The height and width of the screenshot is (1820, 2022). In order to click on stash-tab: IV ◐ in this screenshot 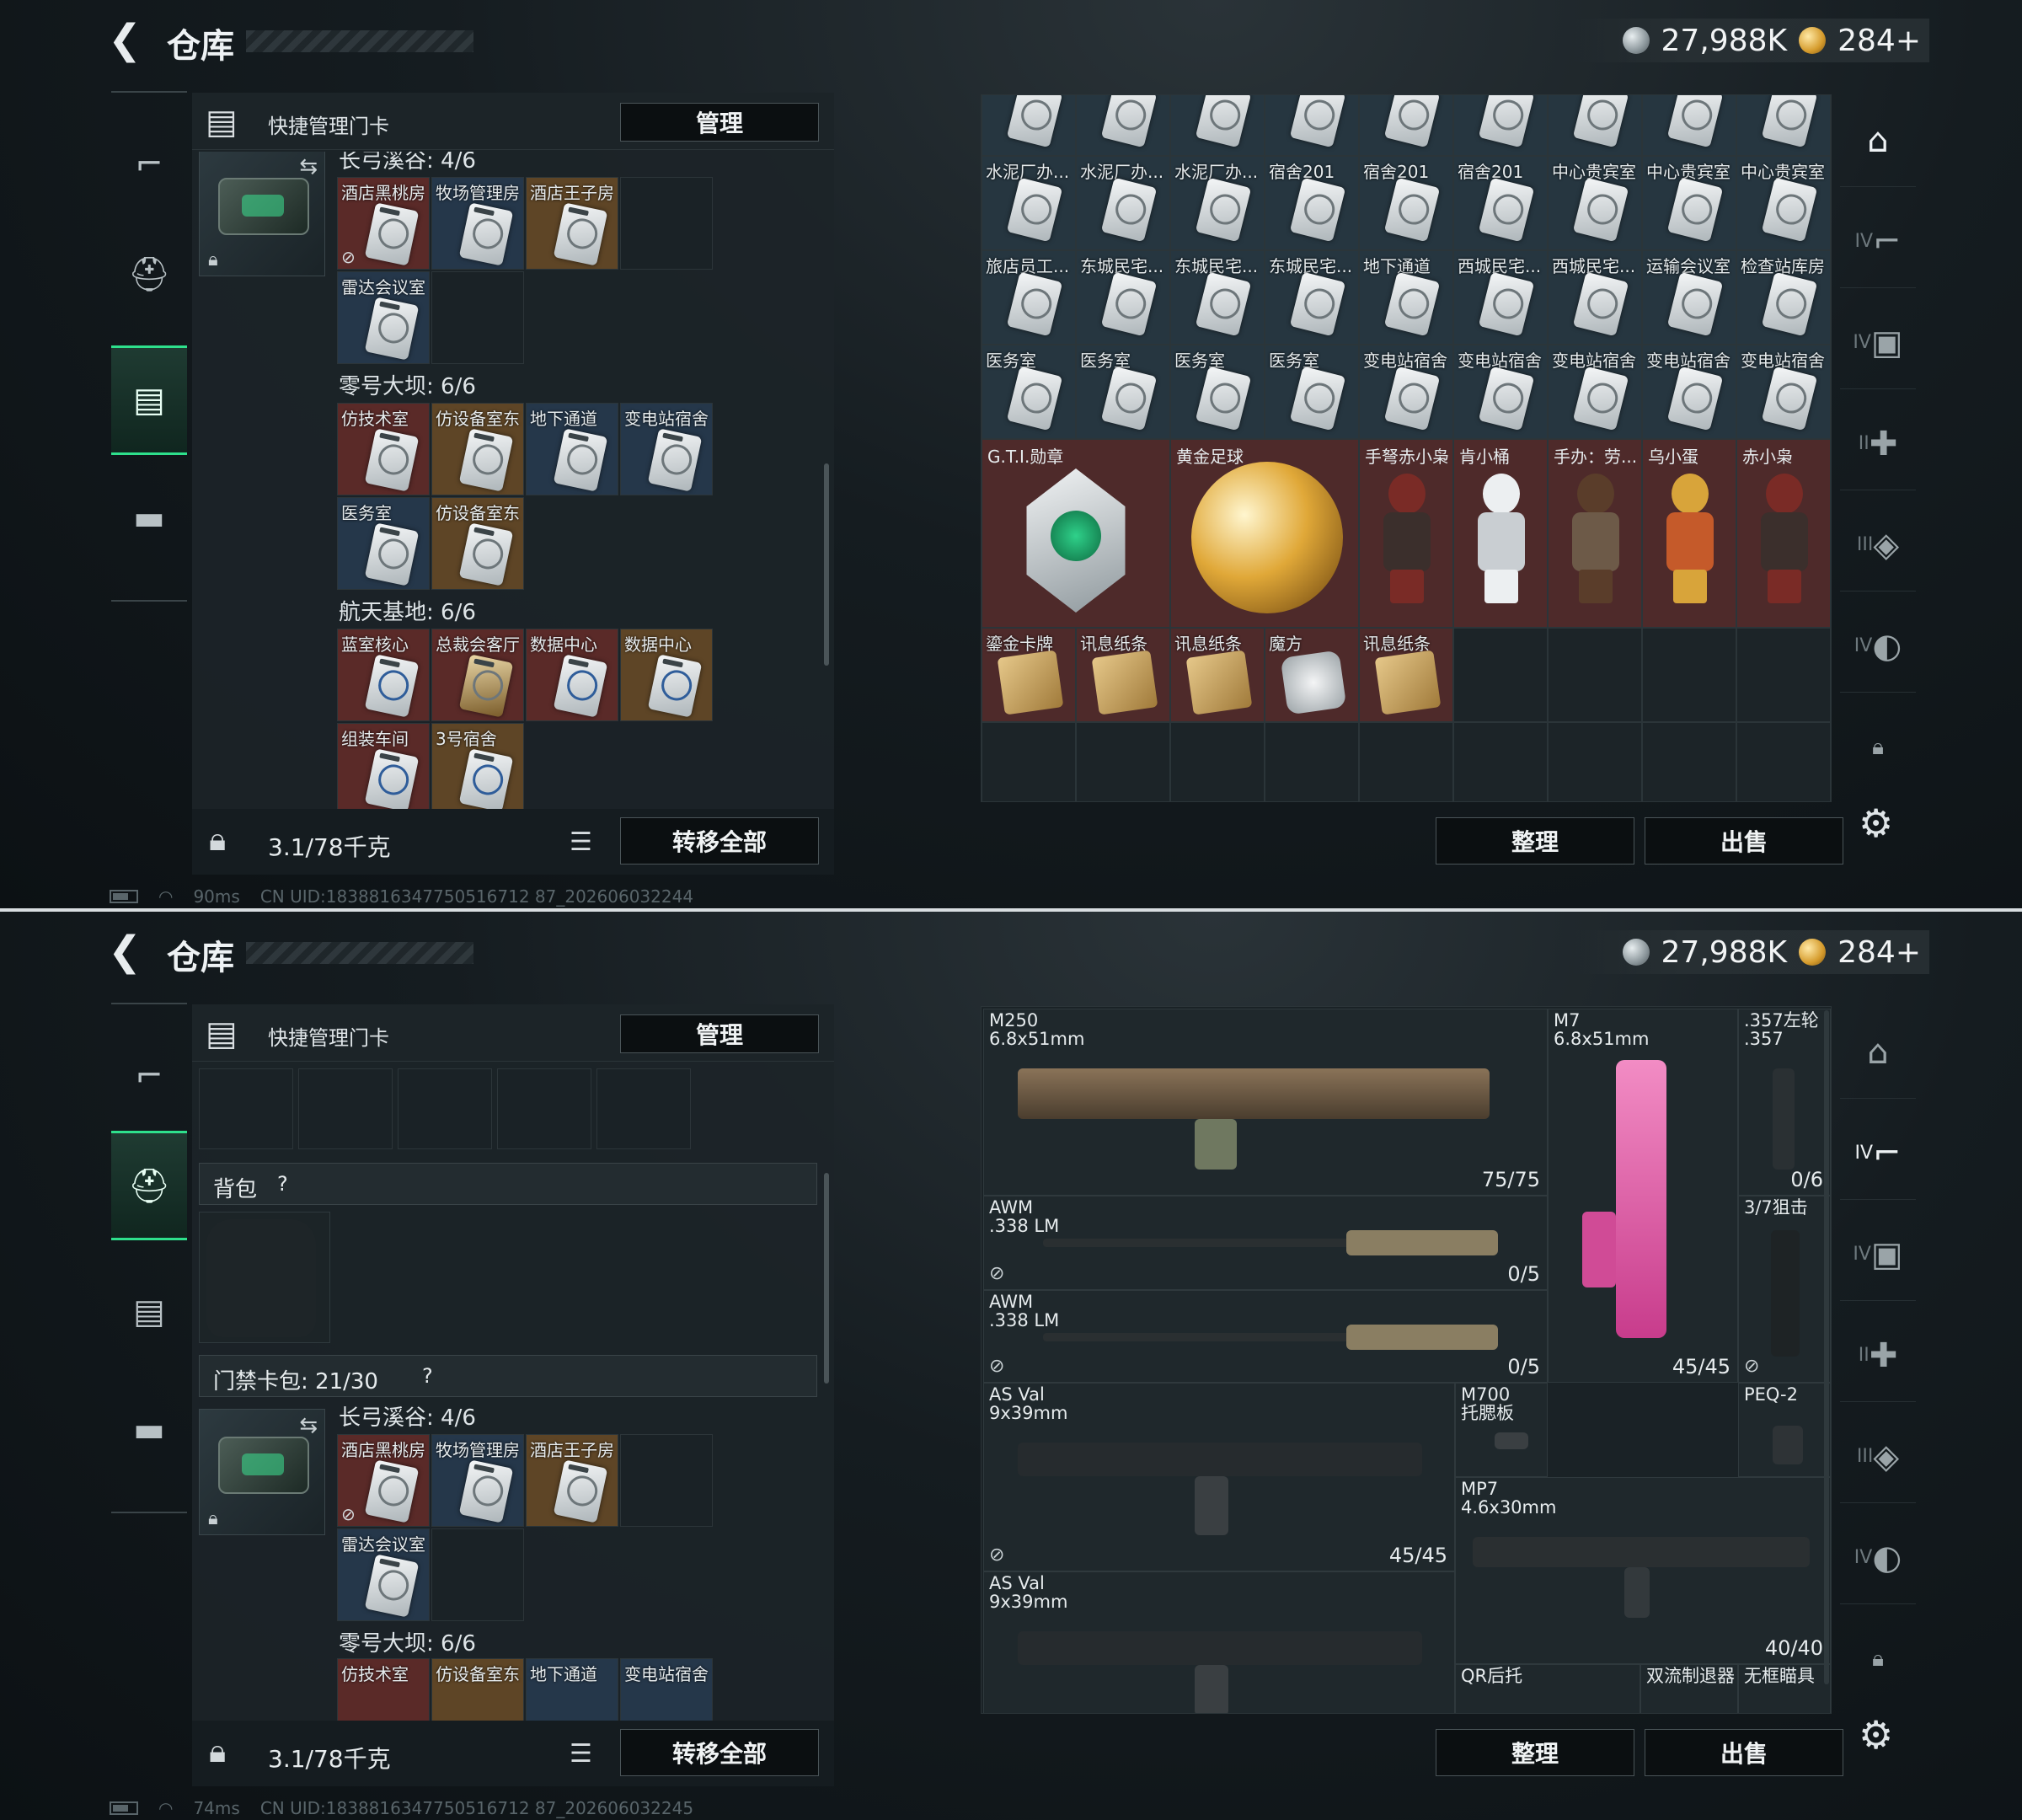, I will do `click(1878, 1558)`.